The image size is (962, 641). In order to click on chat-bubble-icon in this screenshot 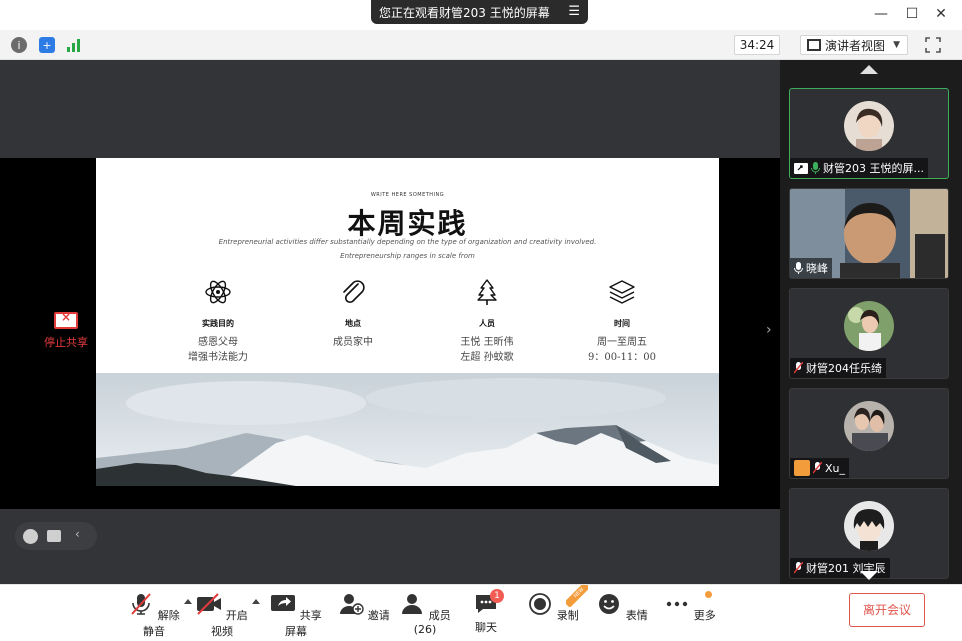, I will do `click(54, 536)`.